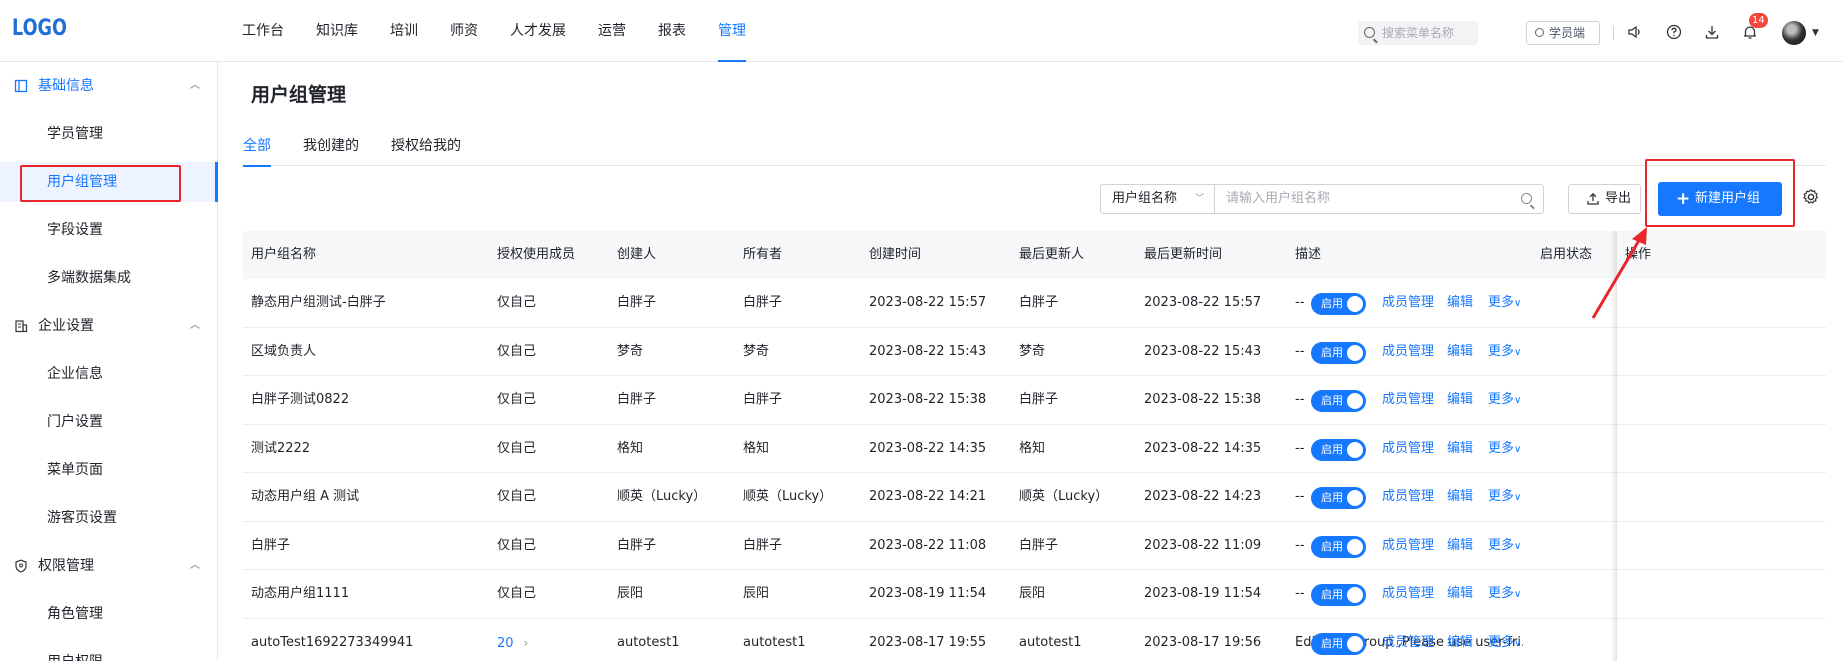 This screenshot has width=1843, height=661. What do you see at coordinates (109, 278) in the screenshot?
I see `sidebar-item-data-integration: 多端数据集成` at bounding box center [109, 278].